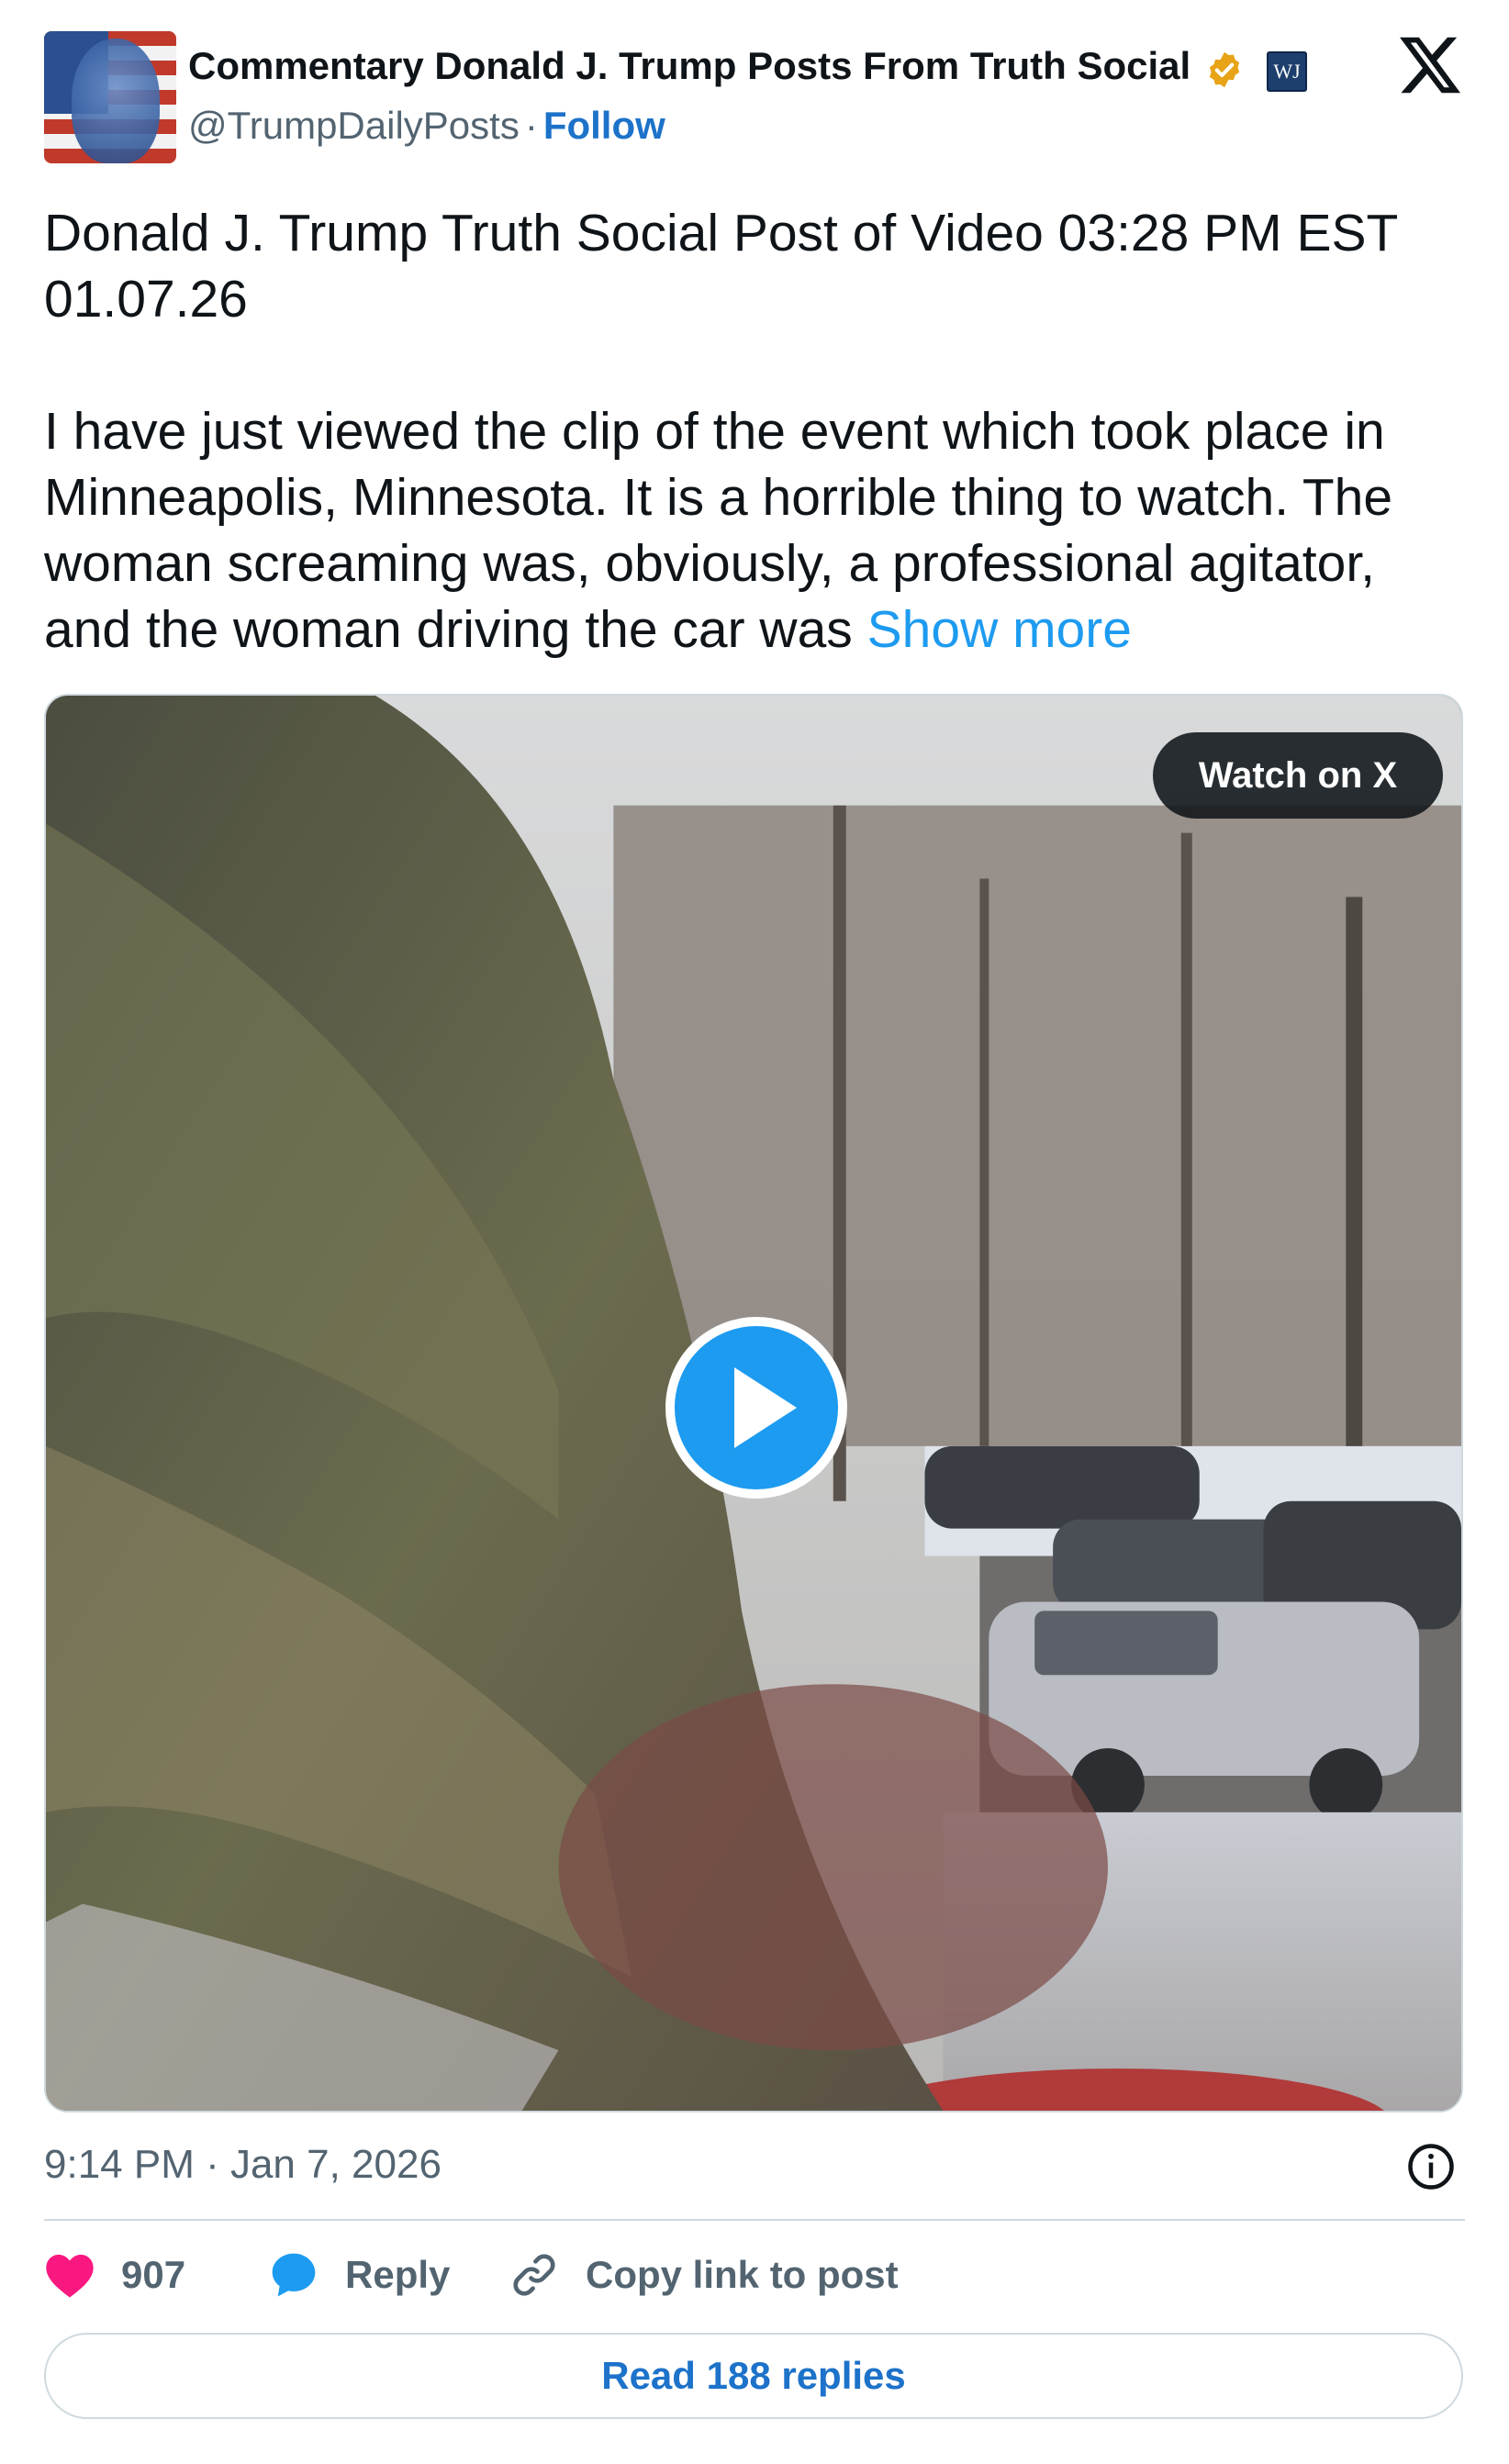 This screenshot has height=2464, width=1509. I want to click on action-bar: 907 Reply Copy link to post, so click(754, 2275).